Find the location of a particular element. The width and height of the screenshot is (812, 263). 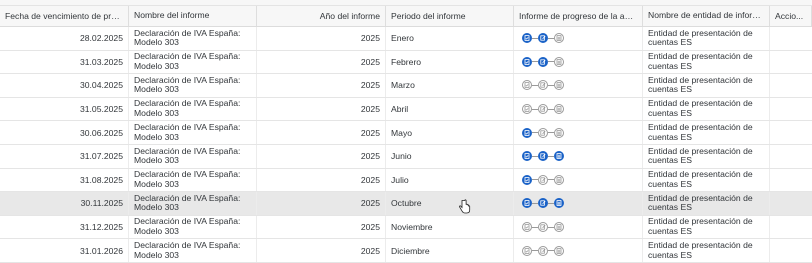

due-date-cell: 31.01.2026 is located at coordinates (64, 250).